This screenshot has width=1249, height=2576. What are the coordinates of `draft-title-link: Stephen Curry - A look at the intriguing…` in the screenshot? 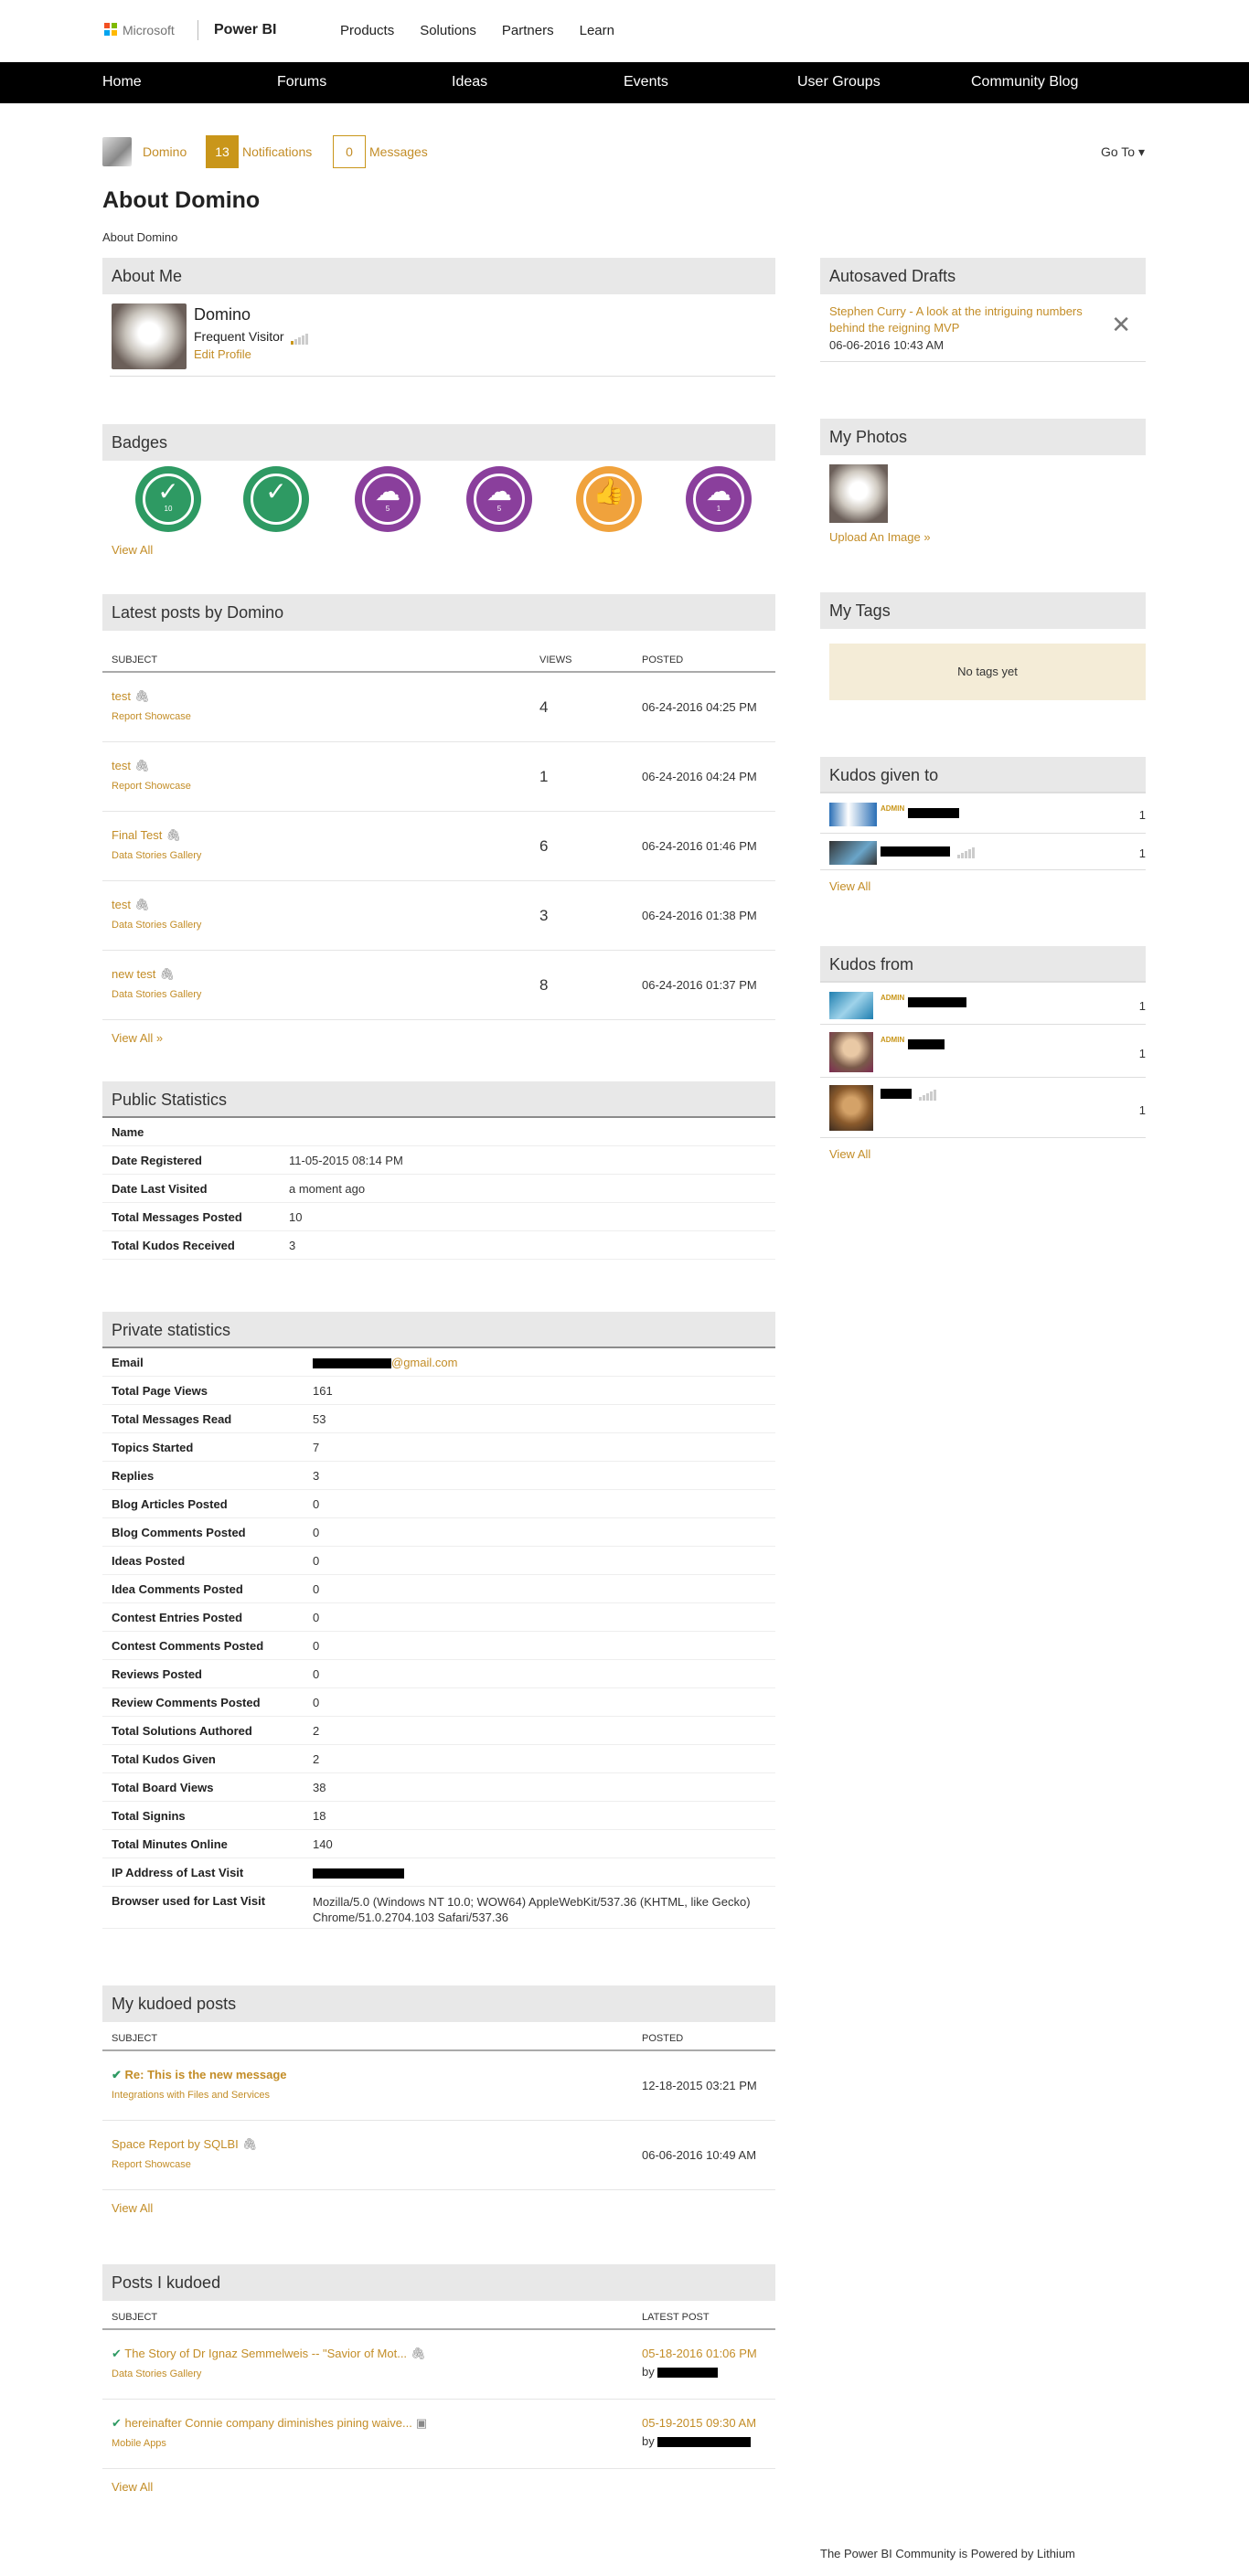 It's located at (971, 319).